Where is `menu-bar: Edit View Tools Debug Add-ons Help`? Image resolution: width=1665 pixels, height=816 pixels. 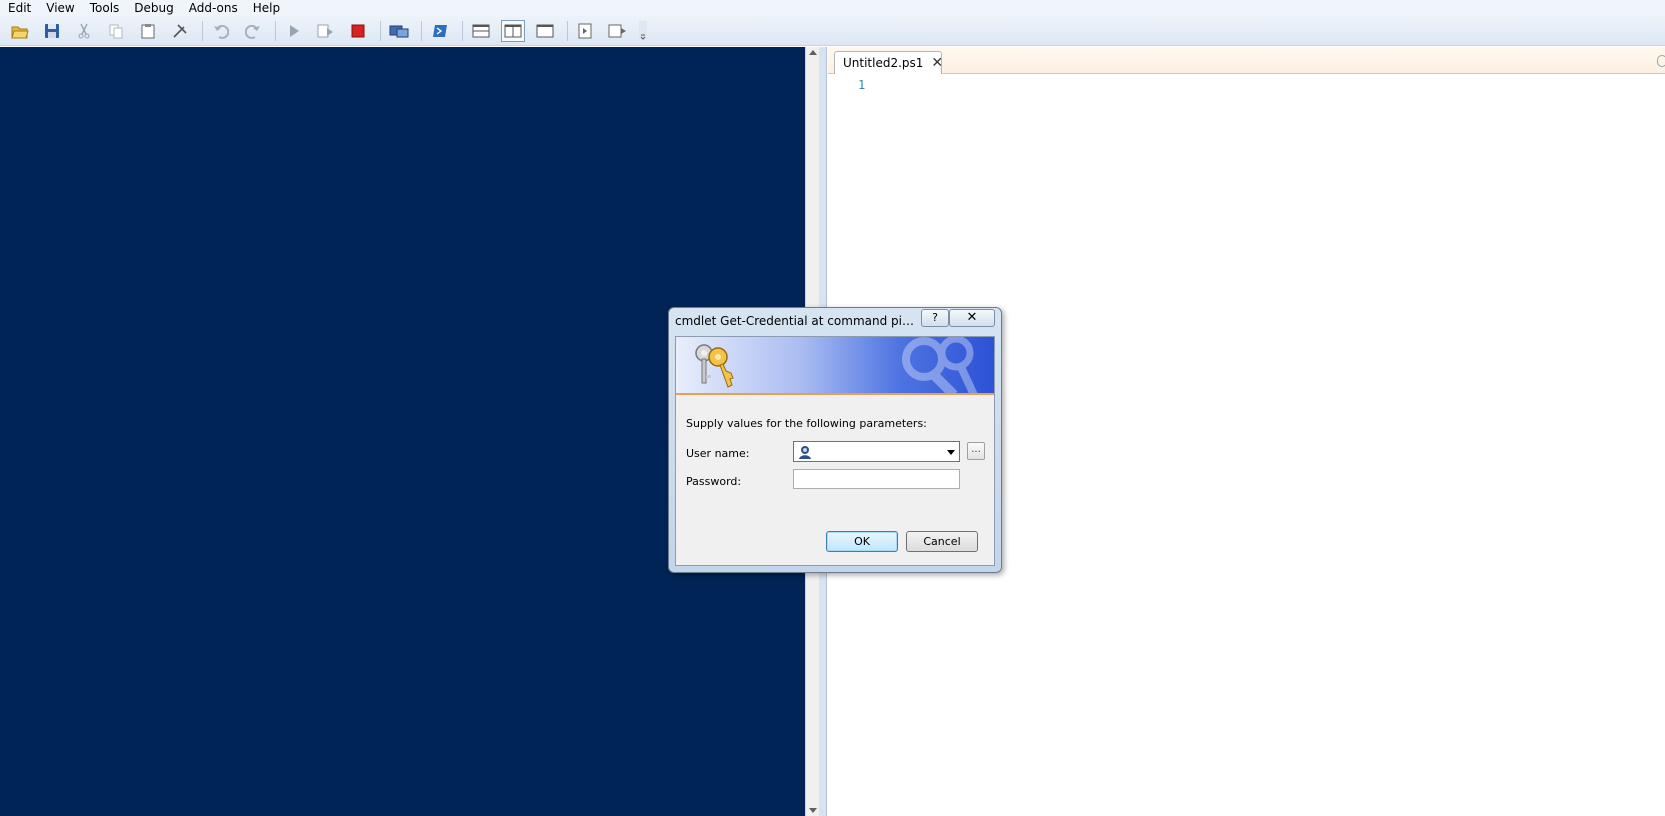 menu-bar: Edit View Tools Debug Add-ons Help is located at coordinates (832, 8).